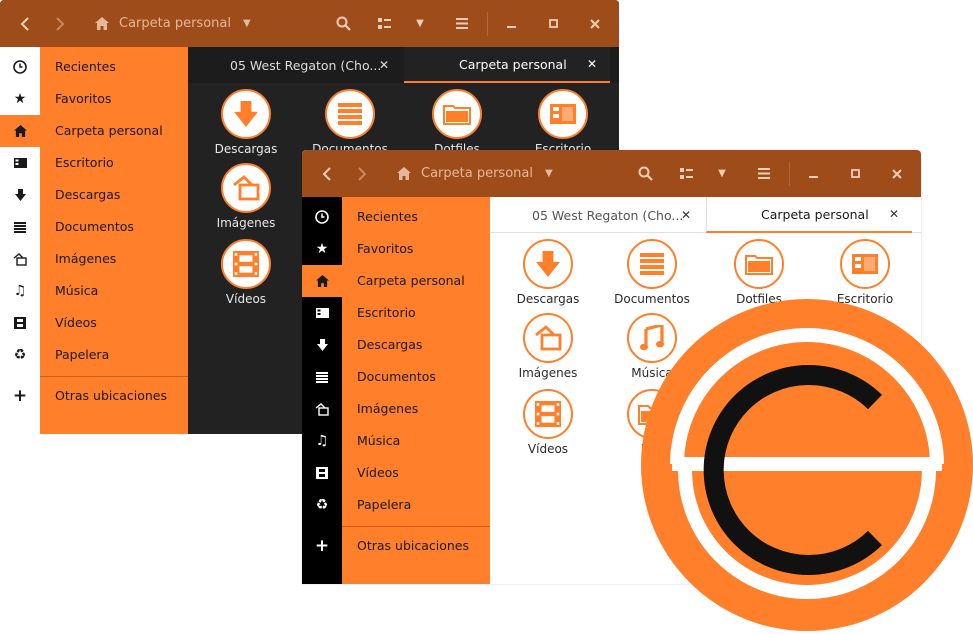 This screenshot has width=973, height=634. I want to click on places-icon-strip: ★ ♫ ♻ +, so click(20, 240).